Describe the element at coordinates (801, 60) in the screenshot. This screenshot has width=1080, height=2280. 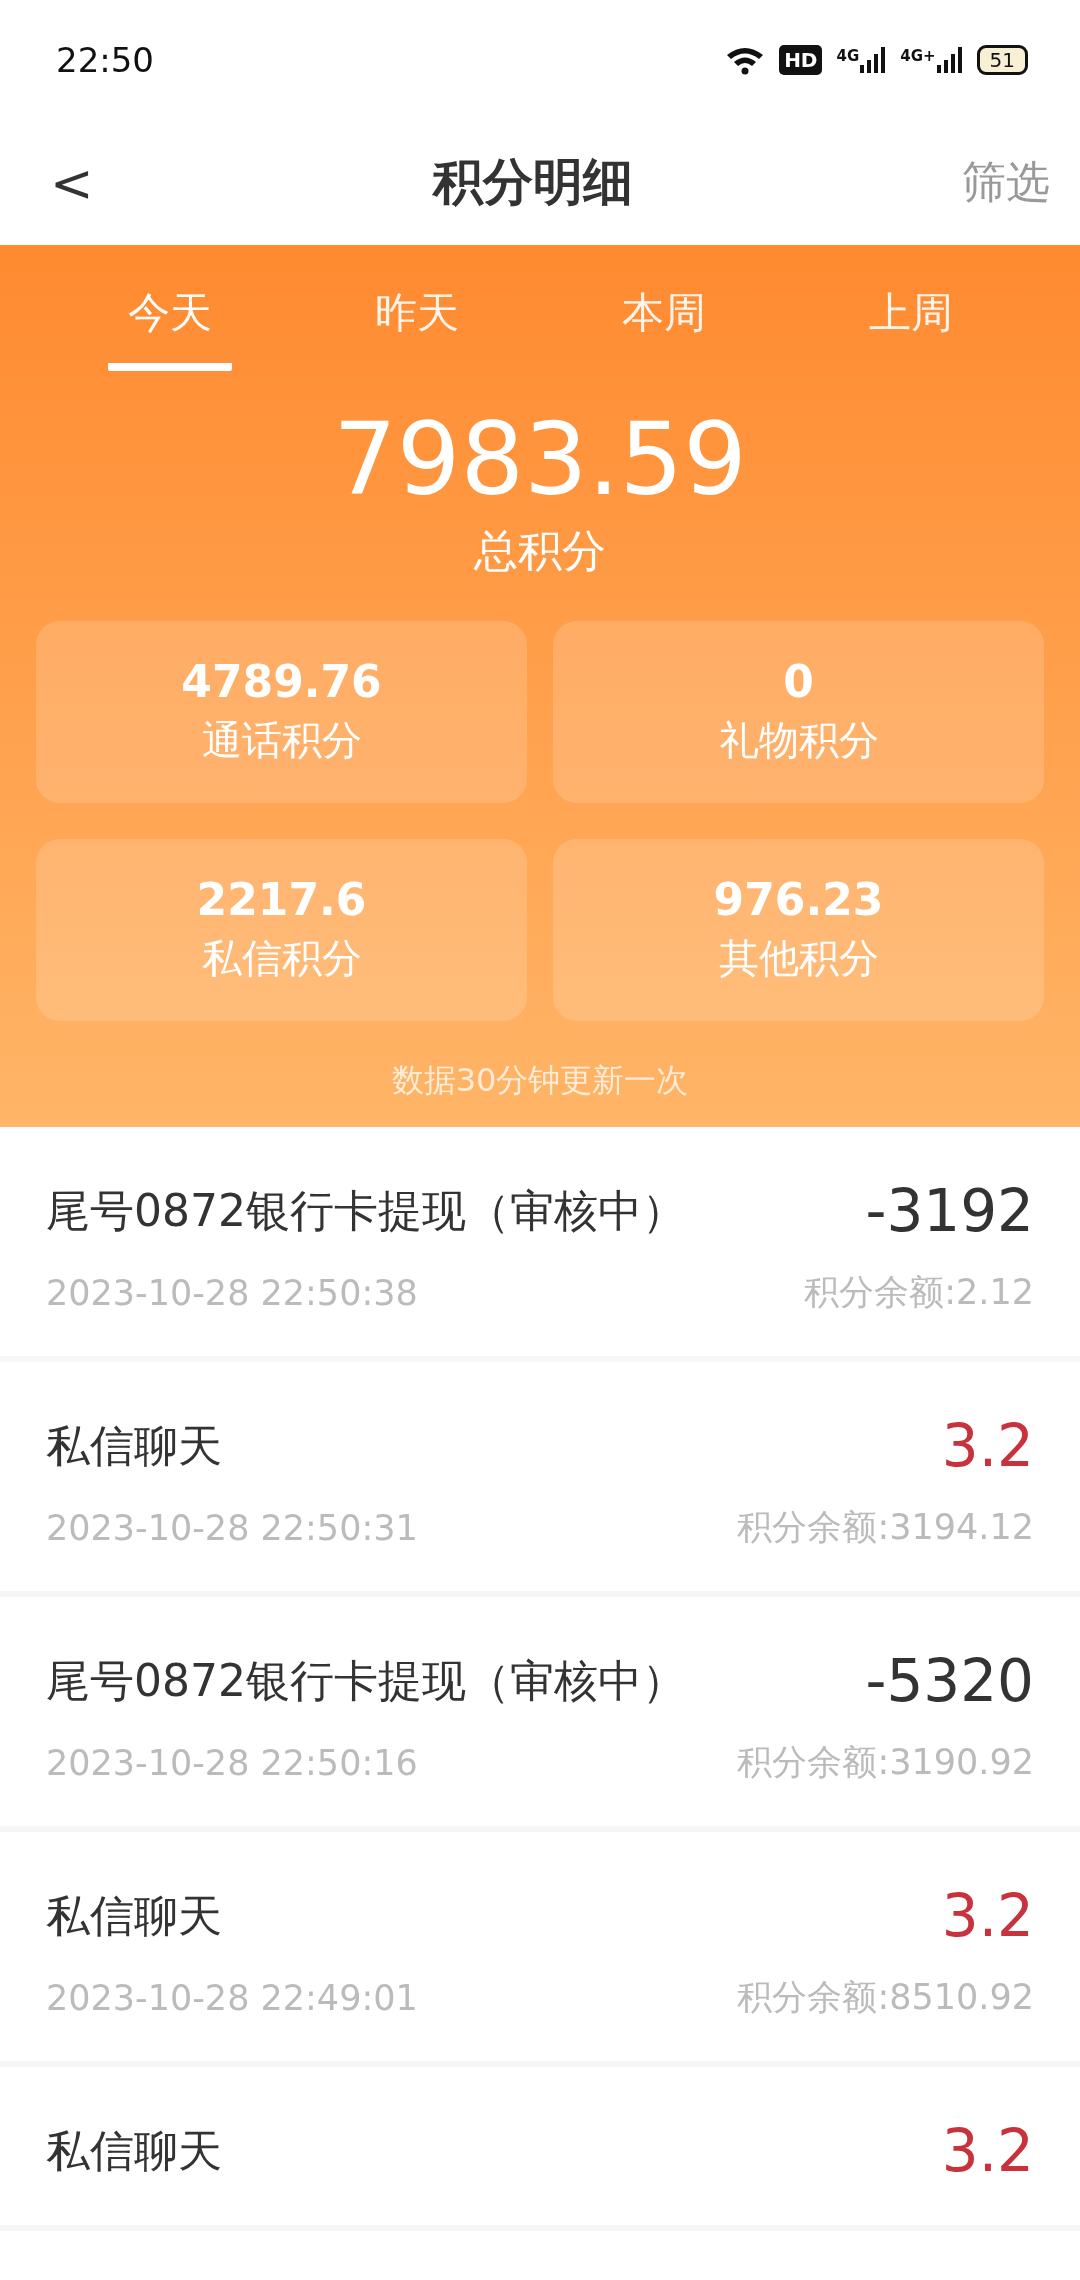
I see `hd-badge: HD` at that location.